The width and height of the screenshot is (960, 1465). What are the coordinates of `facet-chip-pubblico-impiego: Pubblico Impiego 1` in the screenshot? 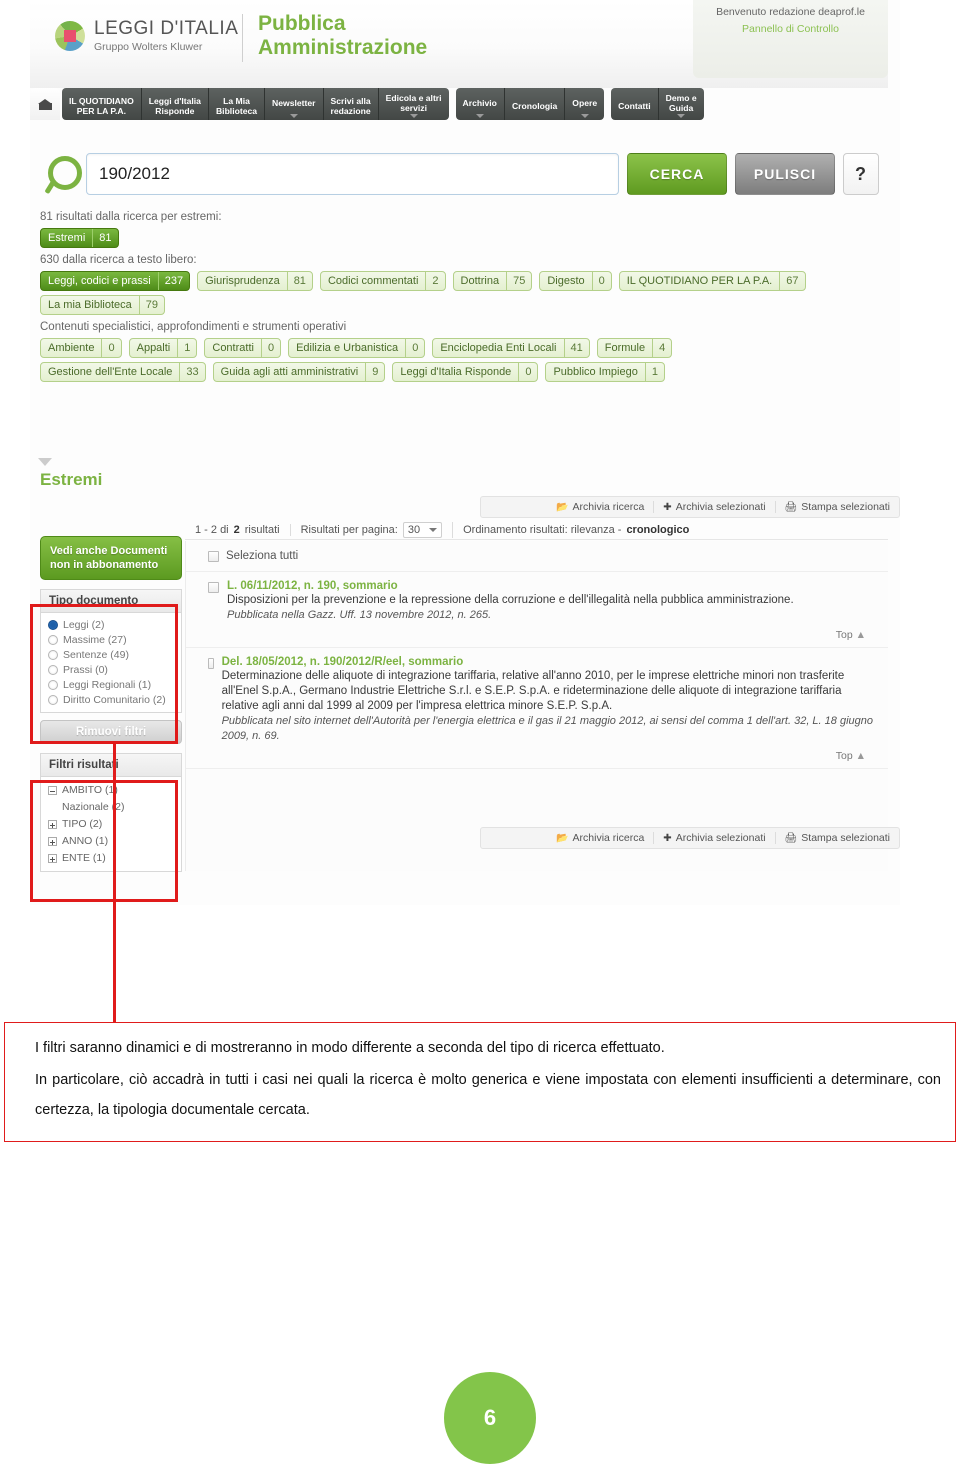 It's located at (605, 372).